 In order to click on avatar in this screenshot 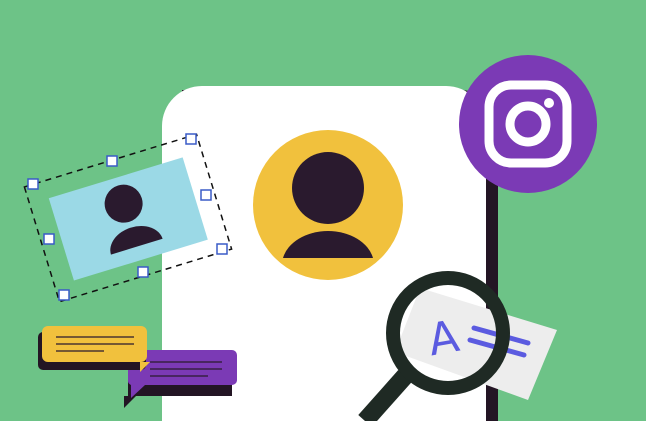, I will do `click(328, 205)`.